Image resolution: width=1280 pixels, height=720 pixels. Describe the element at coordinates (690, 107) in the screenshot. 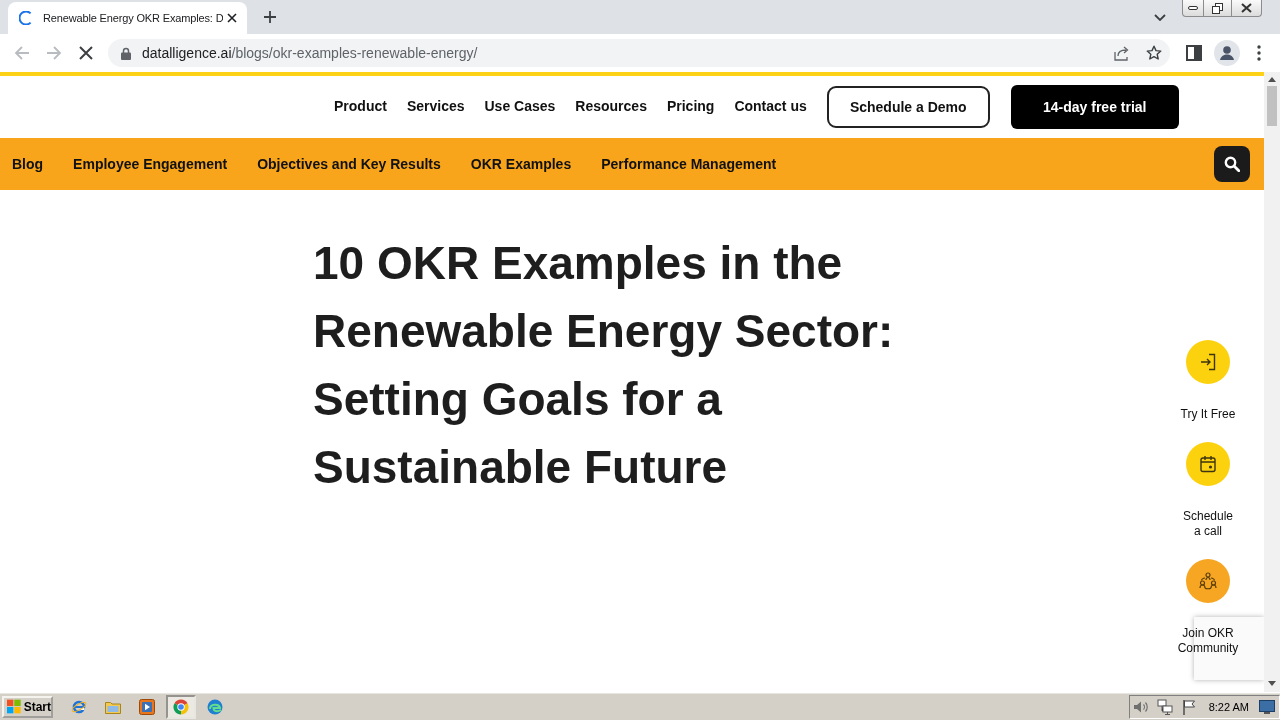

I see `nav-link: Pricing` at that location.